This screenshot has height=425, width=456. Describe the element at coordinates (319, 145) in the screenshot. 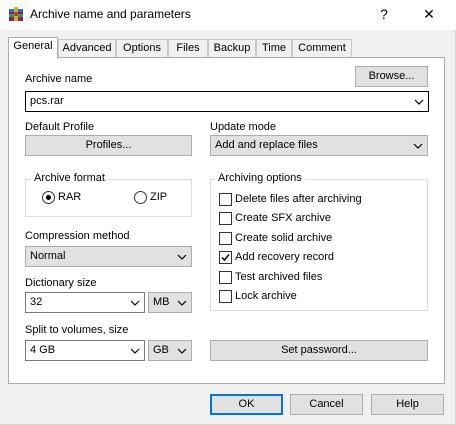

I see `update-mode-select: Add and replace files` at that location.